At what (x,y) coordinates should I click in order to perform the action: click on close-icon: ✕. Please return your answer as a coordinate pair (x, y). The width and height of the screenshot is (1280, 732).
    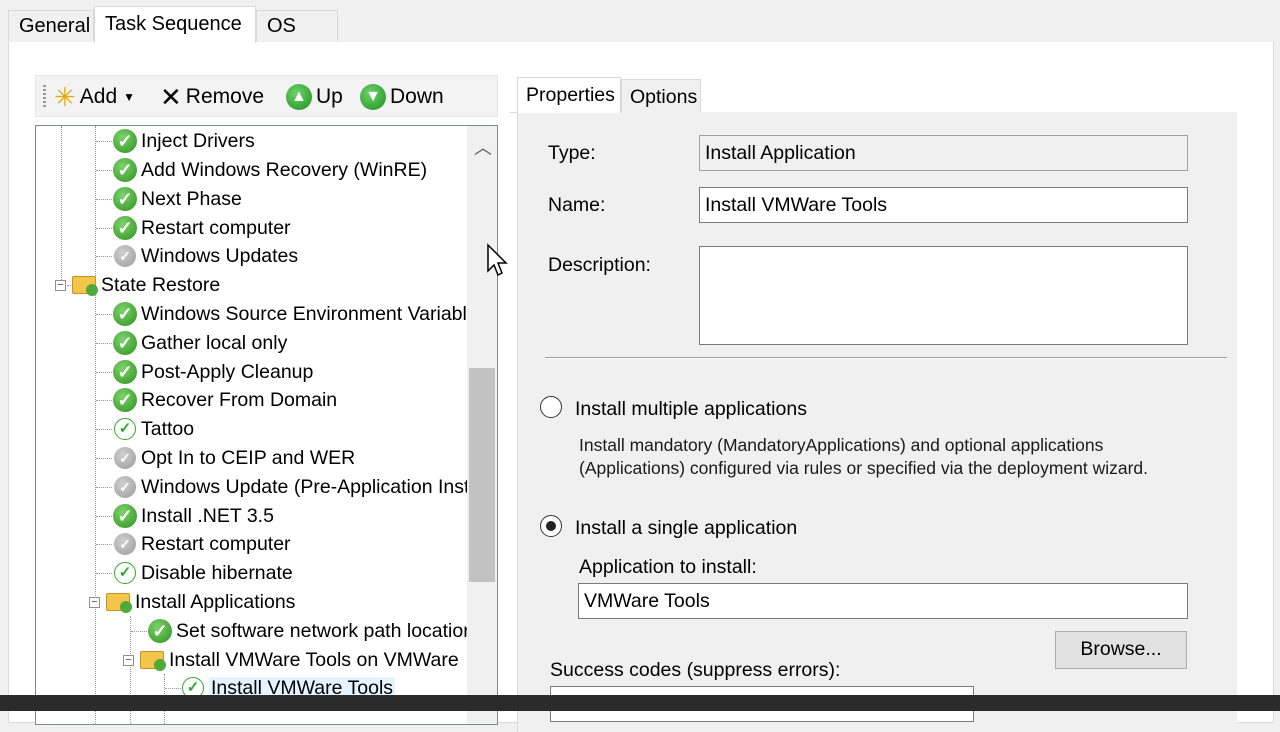
    Looking at the image, I should click on (171, 97).